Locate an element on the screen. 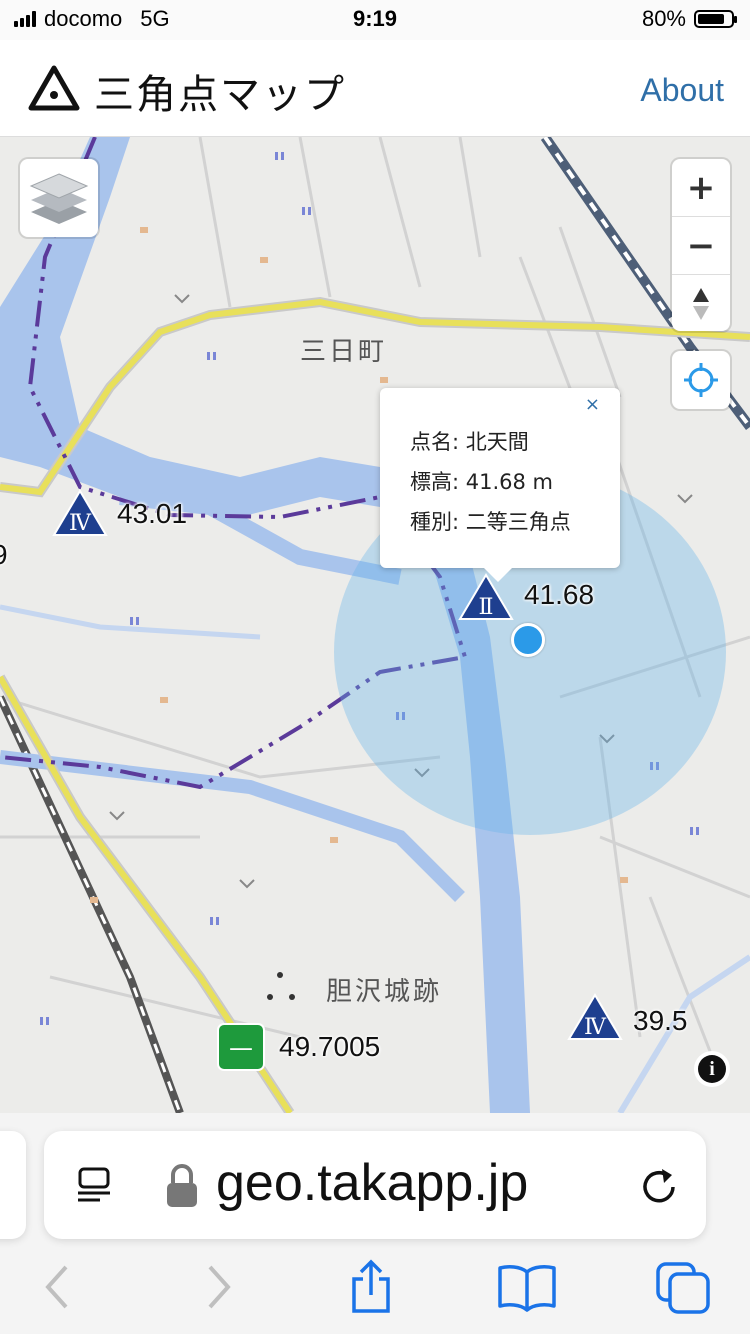  compass-icon is located at coordinates (701, 303).